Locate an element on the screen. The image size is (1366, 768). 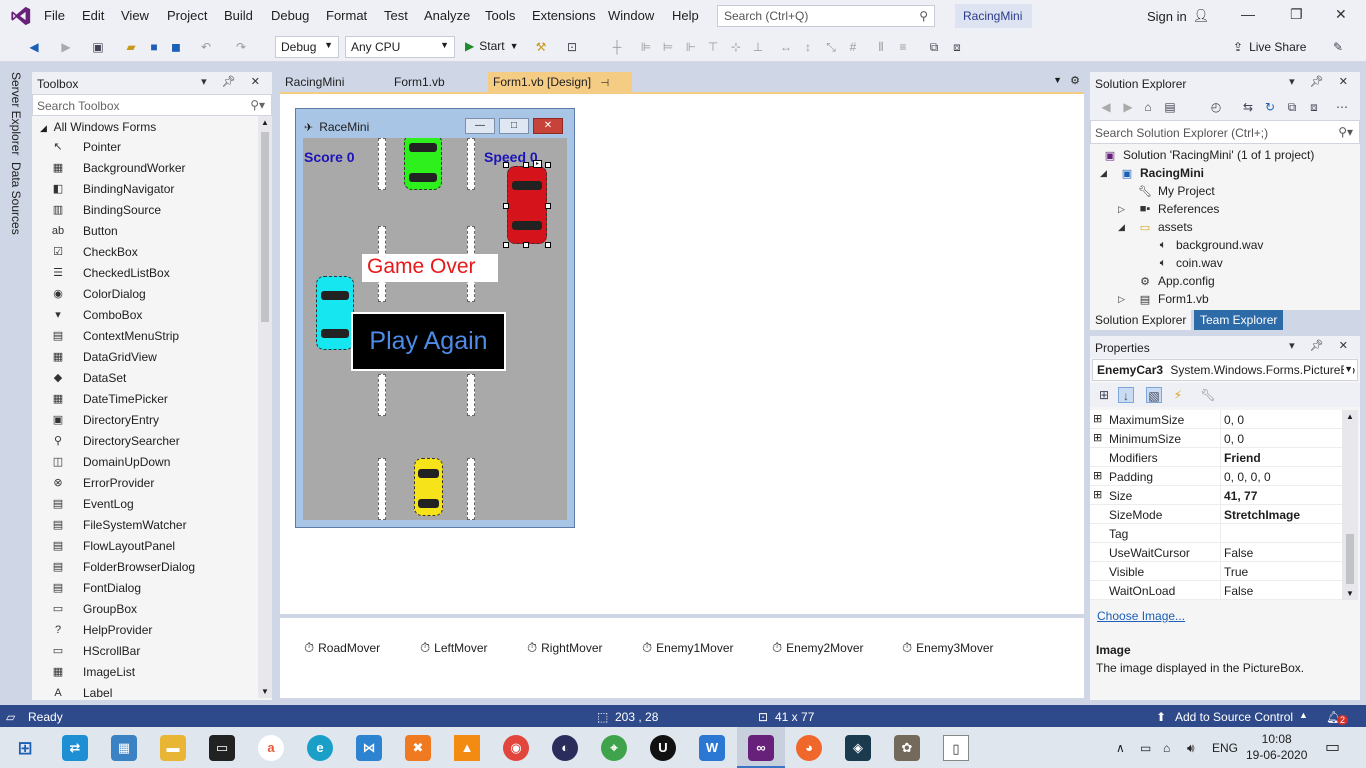
events-icon: ⚡ is located at coordinates (1178, 395).